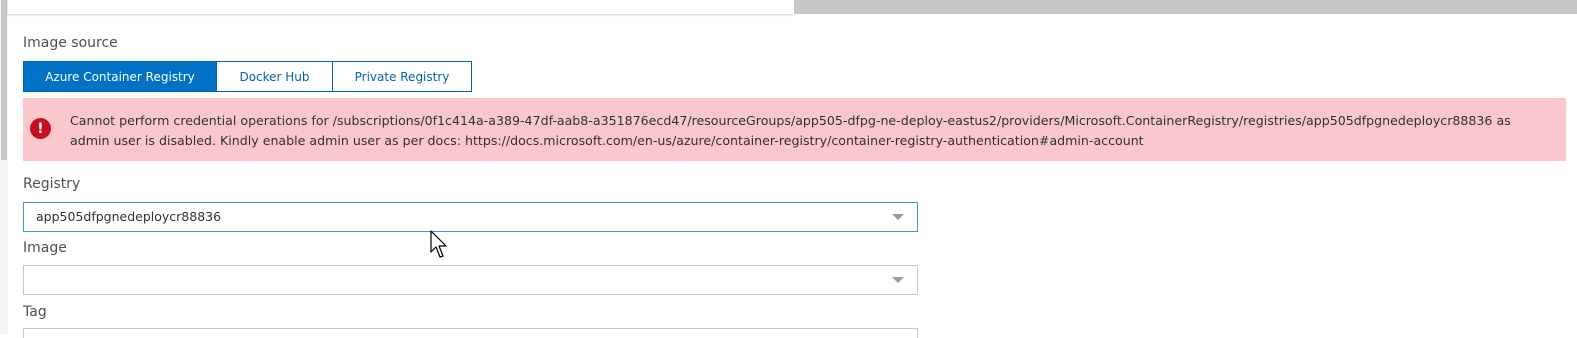 This screenshot has height=338, width=1577. What do you see at coordinates (129, 216) in the screenshot?
I see `registry-dropdown-value: app505dfpgnedeploycr88836` at bounding box center [129, 216].